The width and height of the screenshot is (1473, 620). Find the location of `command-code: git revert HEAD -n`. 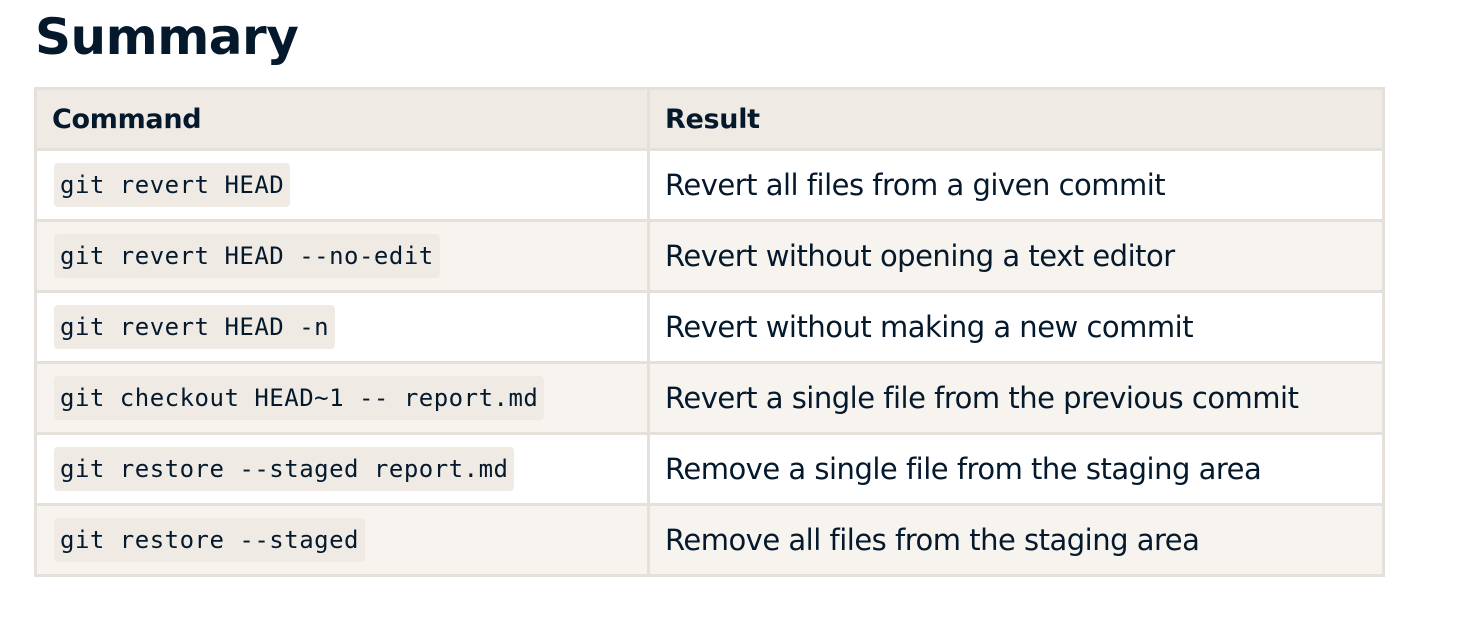

command-code: git revert HEAD -n is located at coordinates (195, 327).